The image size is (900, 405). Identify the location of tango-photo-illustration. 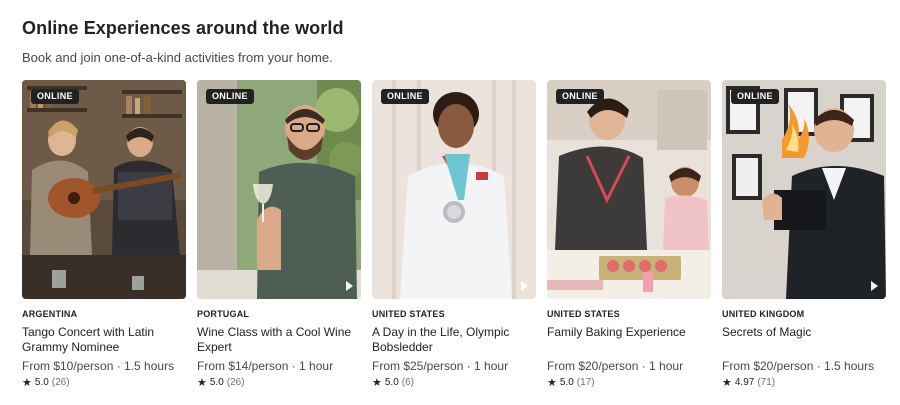
(104, 189).